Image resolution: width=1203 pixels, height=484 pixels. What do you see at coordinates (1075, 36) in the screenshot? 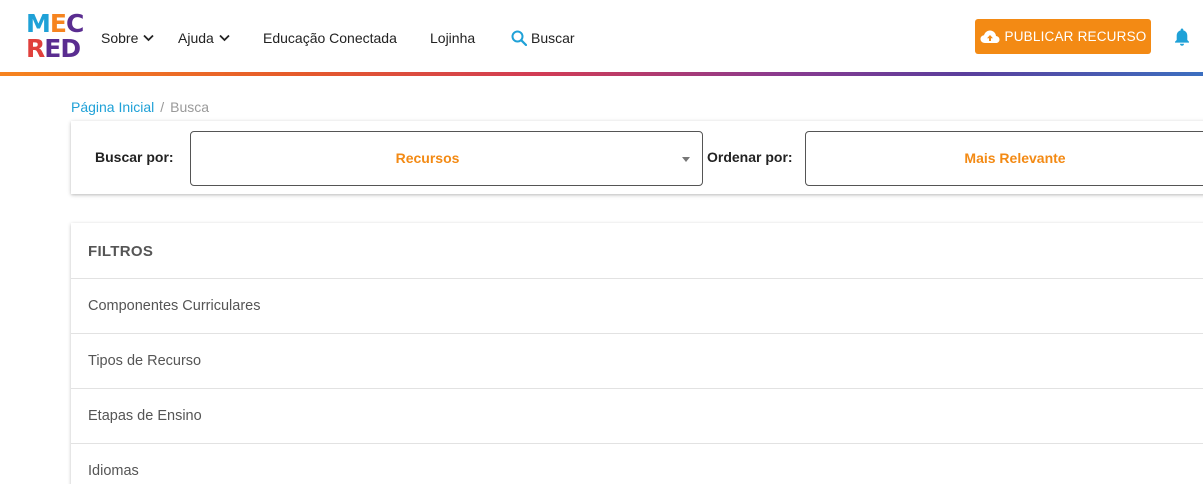
I see `publish-button-label: PUBLICAR RECURSO` at bounding box center [1075, 36].